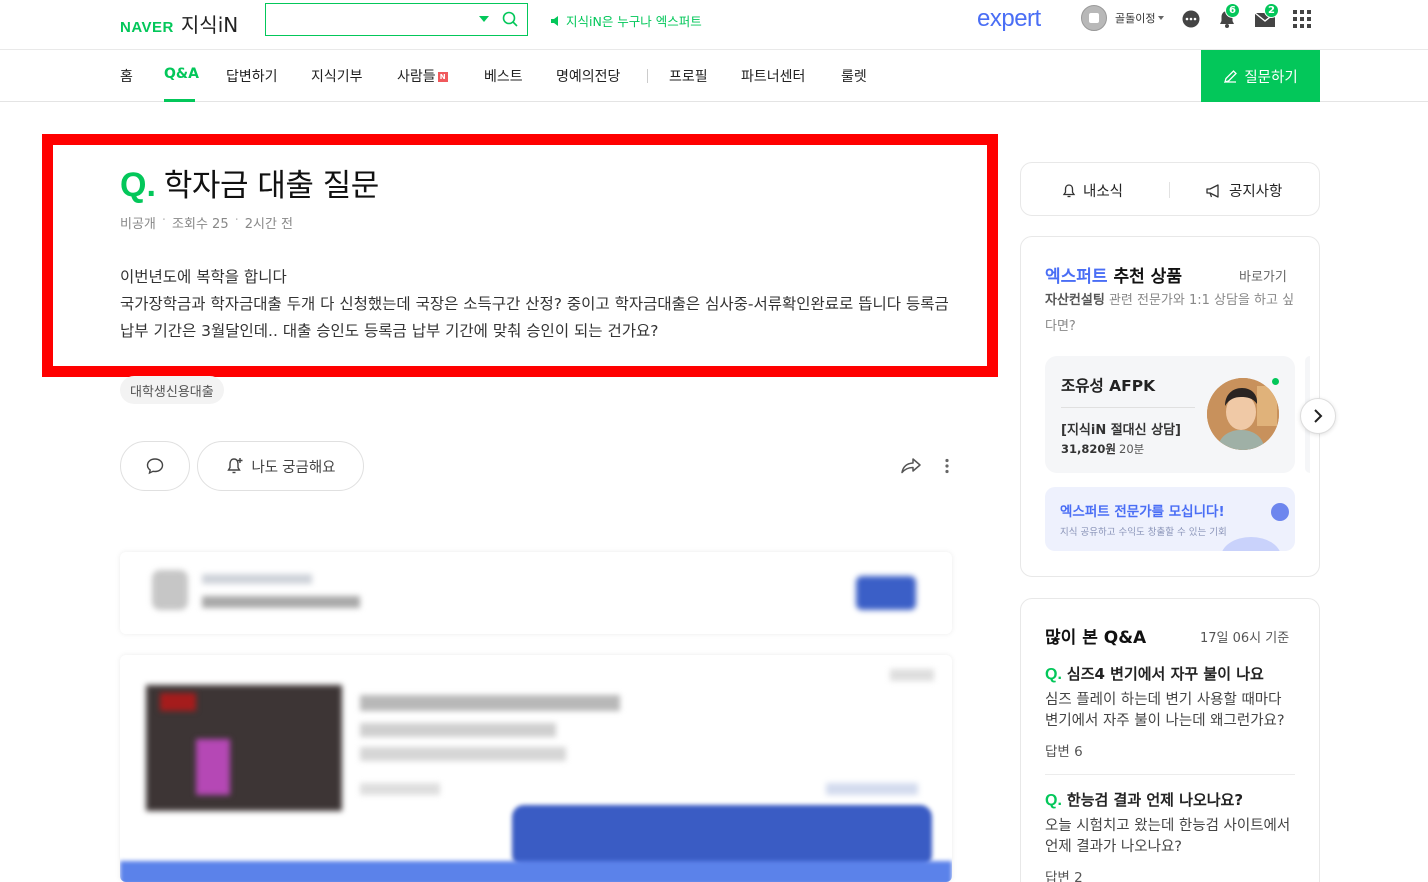 The image size is (1428, 882). I want to click on popular-question-body: 오늘 시험치고 왔는데 한능검 사이트에서 언제 결과가 나오나요?, so click(1168, 836).